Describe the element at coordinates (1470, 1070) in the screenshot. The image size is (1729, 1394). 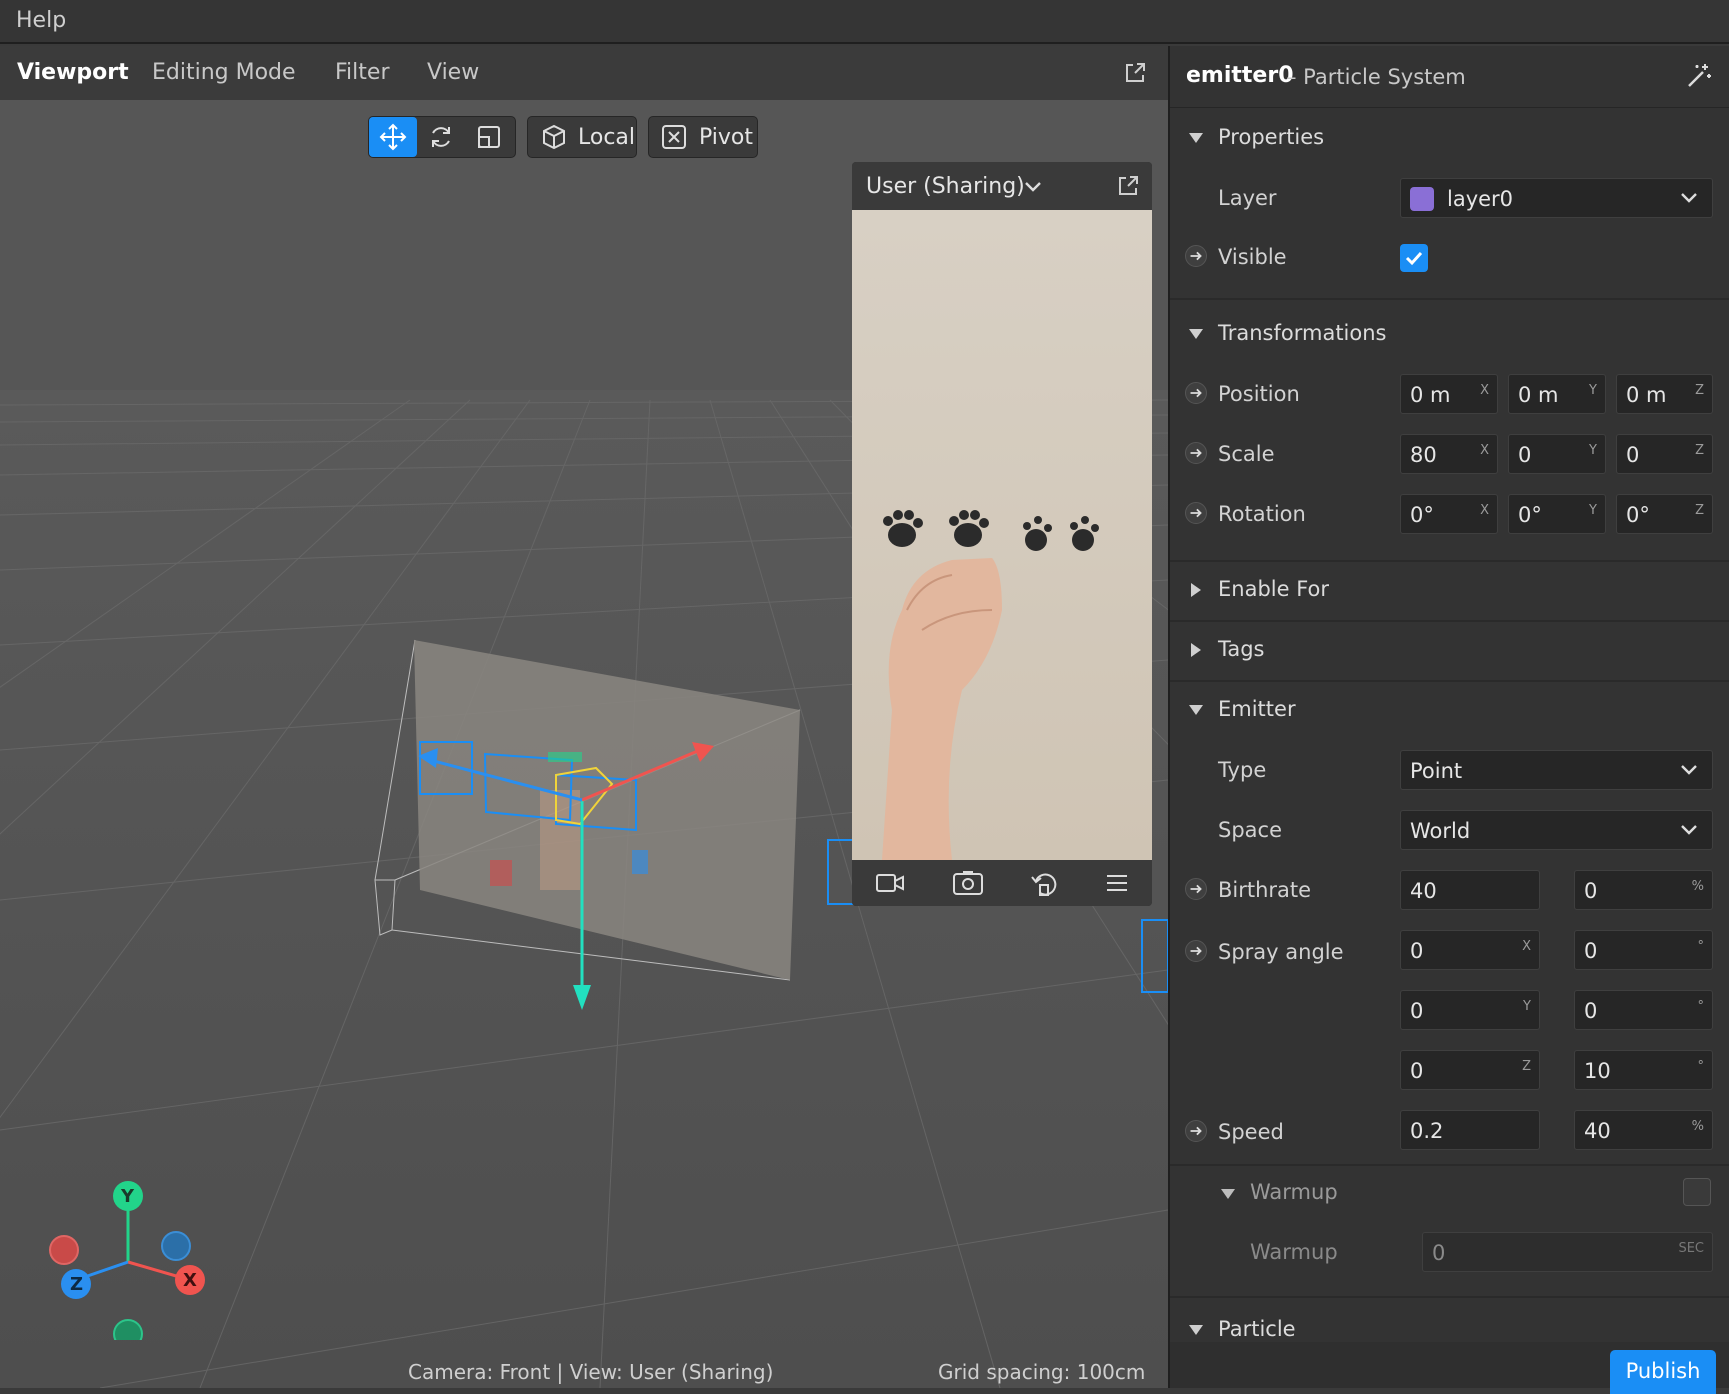
I see `spray-angle-z-field: 0Z` at that location.